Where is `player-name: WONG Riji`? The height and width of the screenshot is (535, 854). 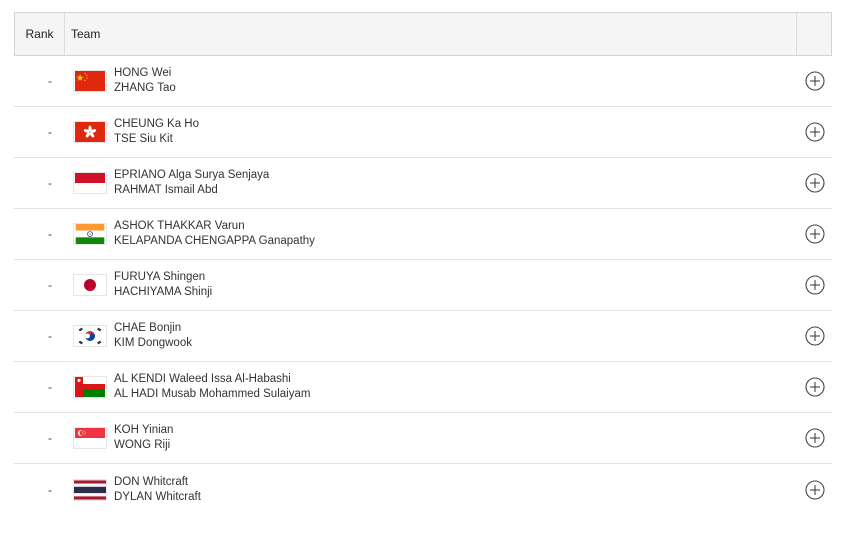 player-name: WONG Riji is located at coordinates (142, 445).